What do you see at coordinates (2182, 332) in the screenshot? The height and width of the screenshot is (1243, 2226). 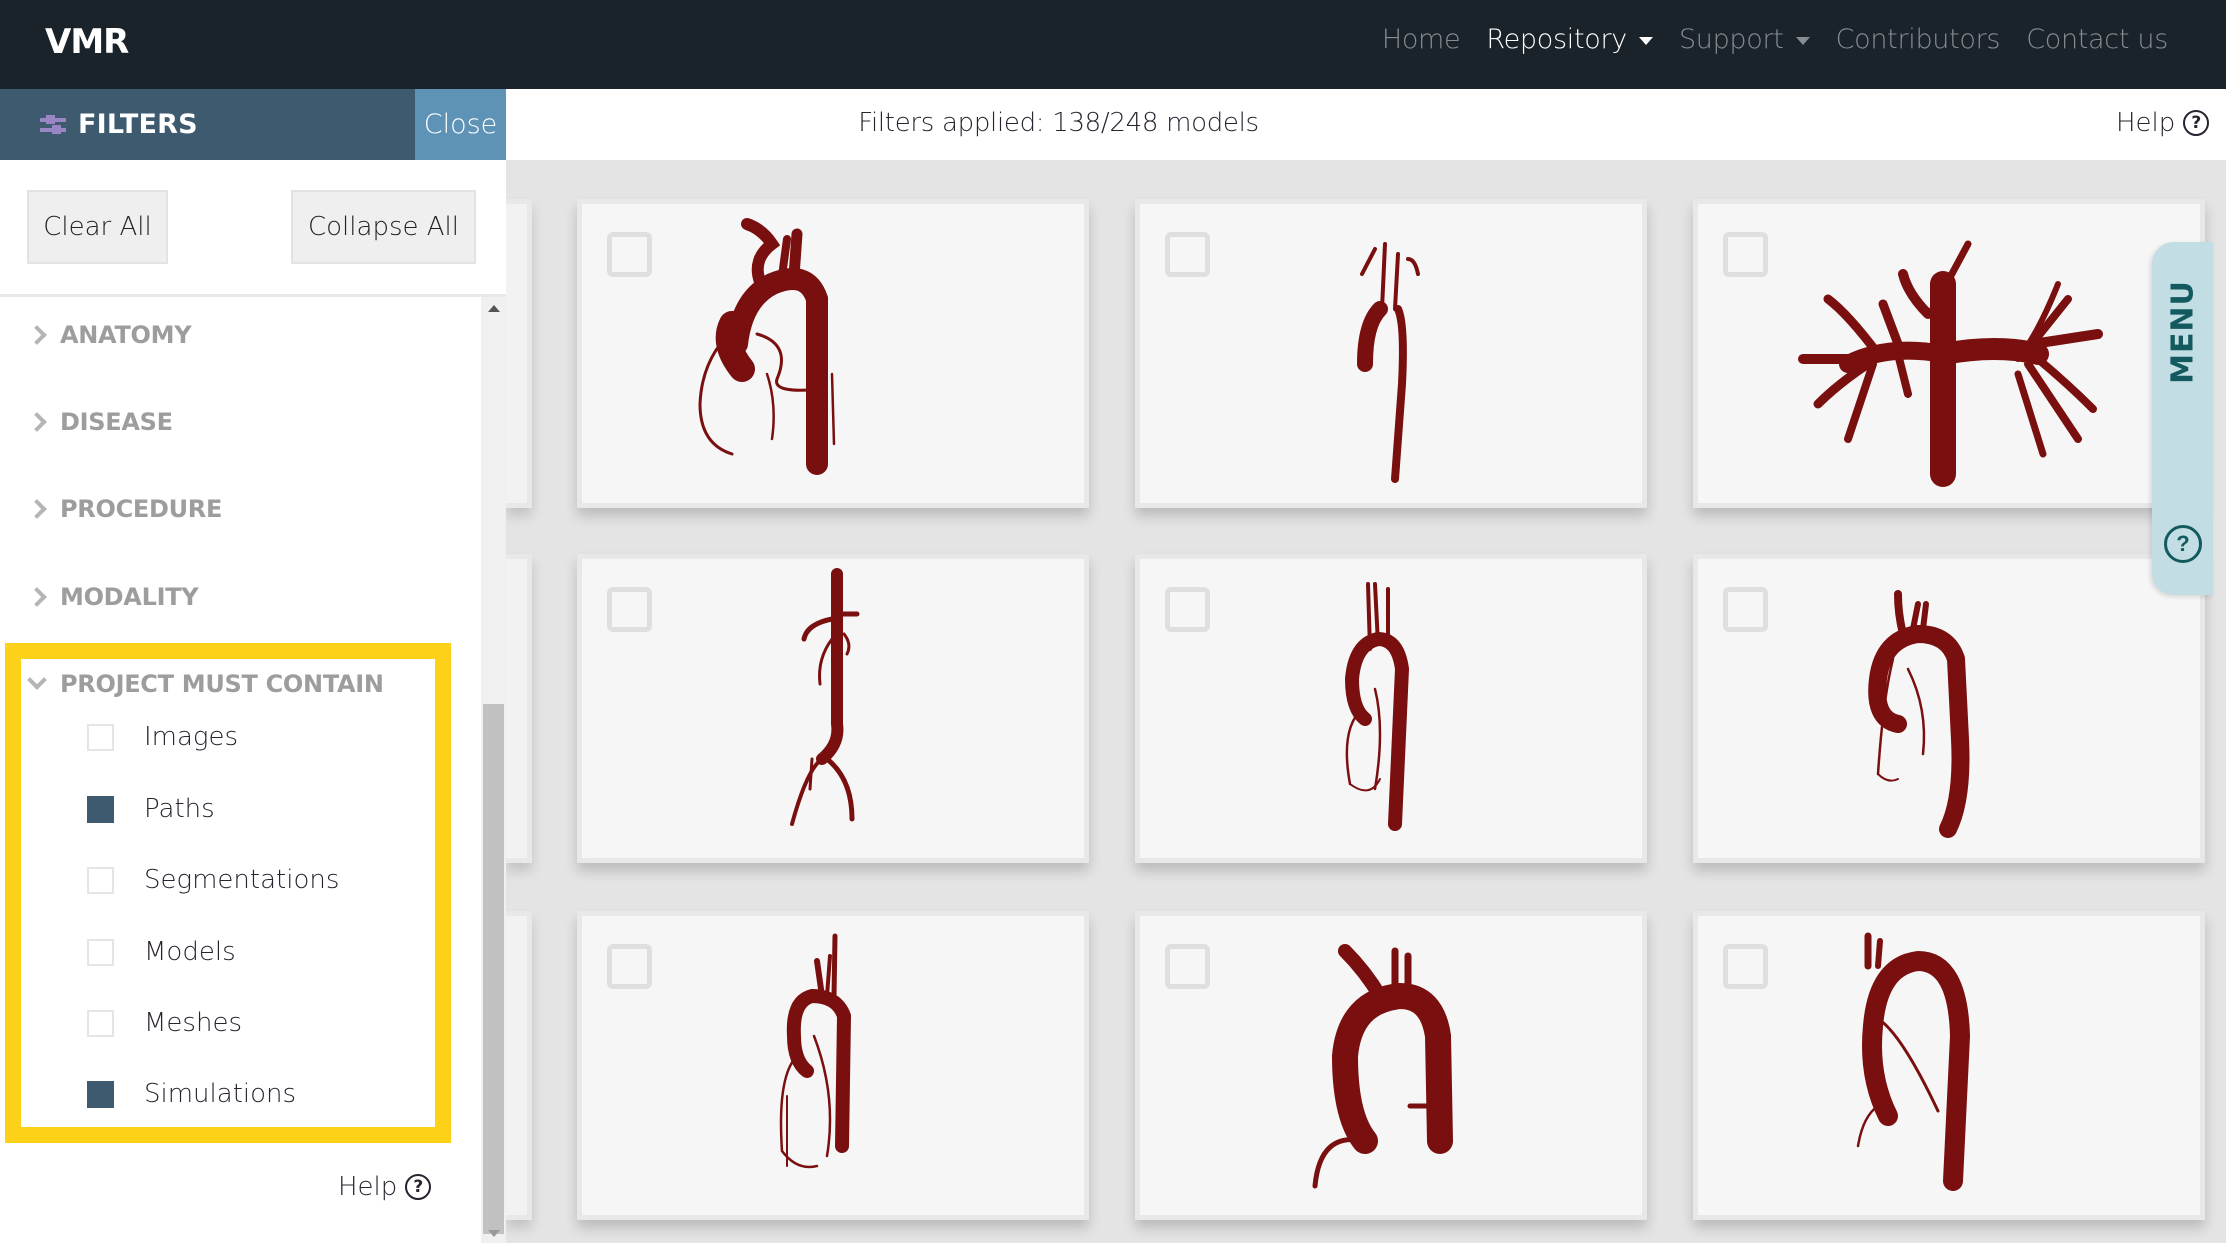 I see `menu-label: MENU` at bounding box center [2182, 332].